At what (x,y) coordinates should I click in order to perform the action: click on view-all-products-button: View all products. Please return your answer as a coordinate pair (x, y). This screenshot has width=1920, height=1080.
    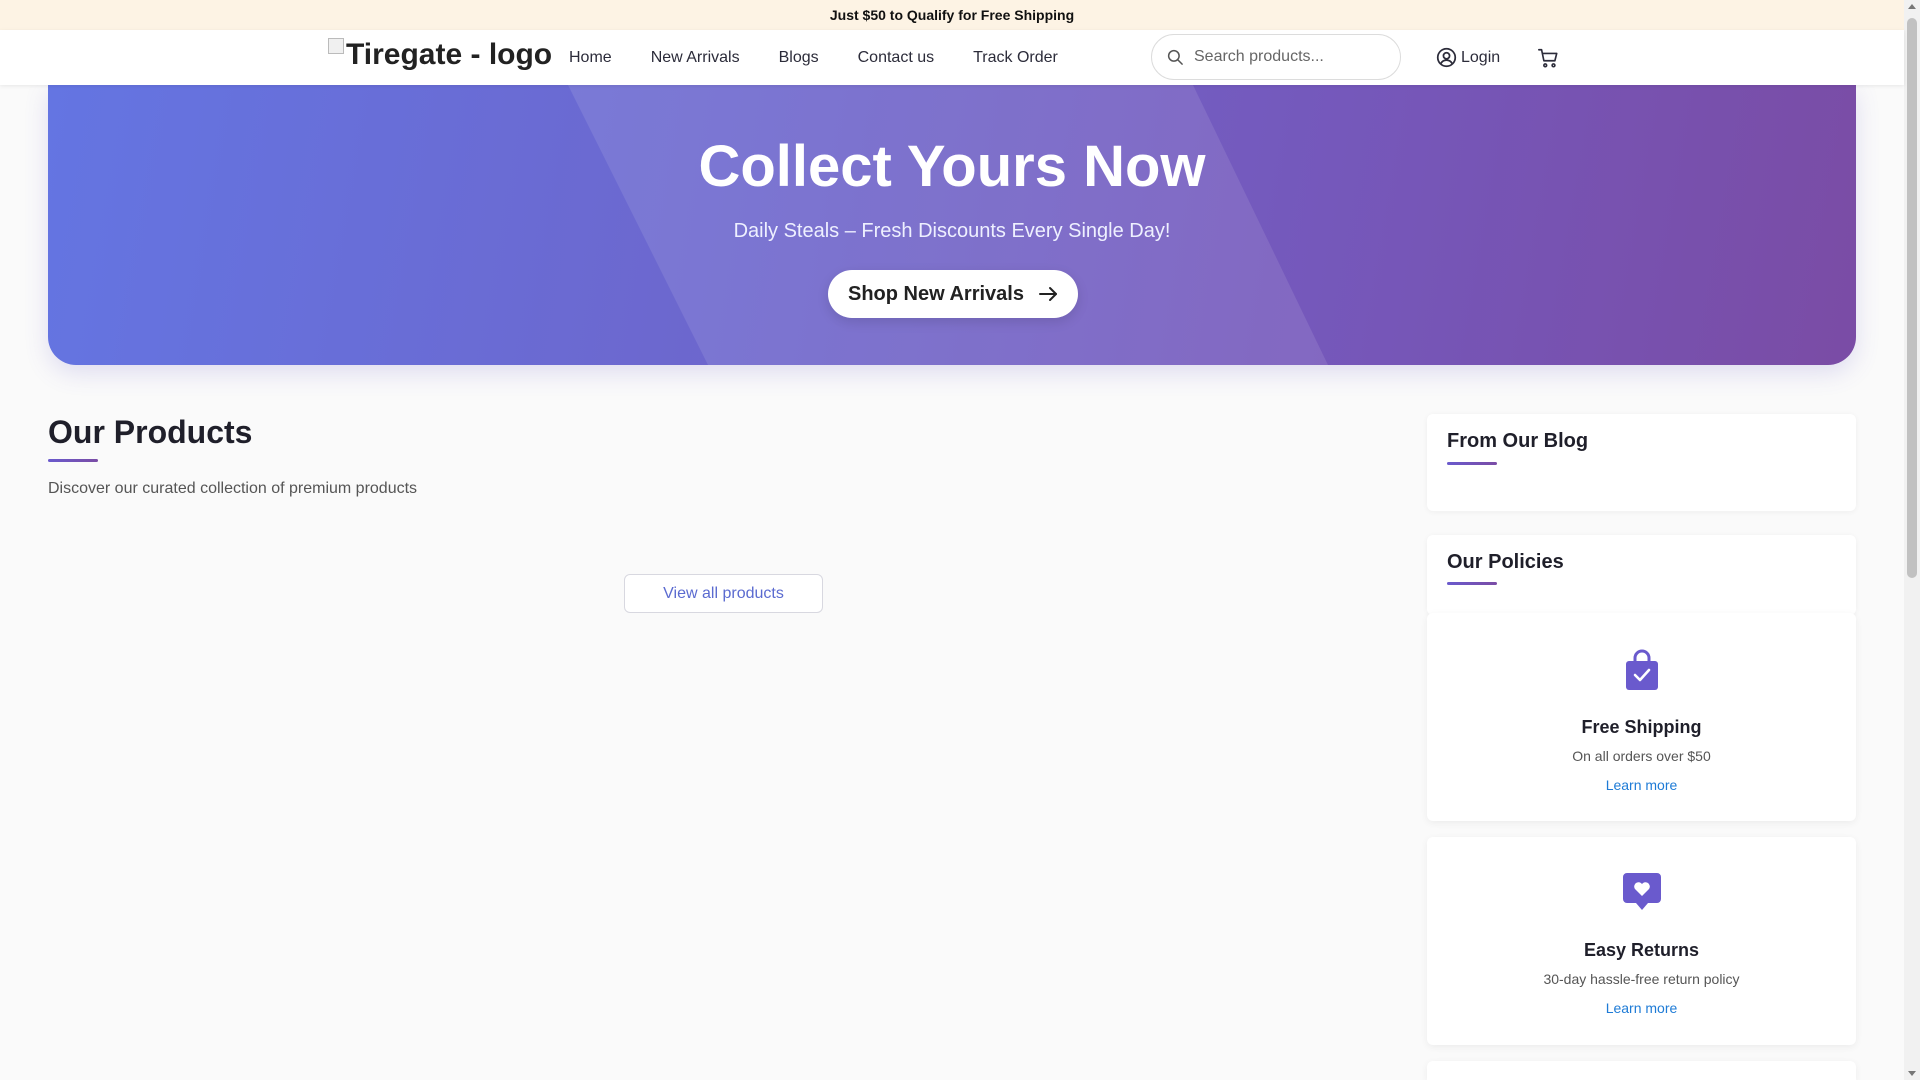
    Looking at the image, I should click on (723, 593).